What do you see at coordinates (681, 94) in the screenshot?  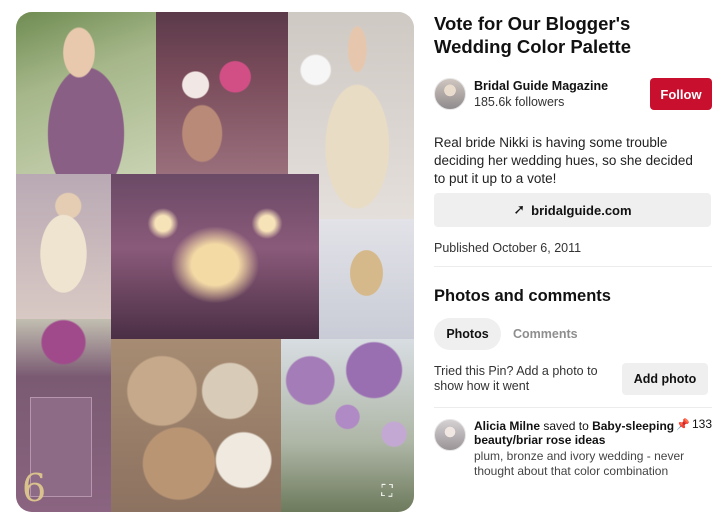 I see `follow-button: Follow` at bounding box center [681, 94].